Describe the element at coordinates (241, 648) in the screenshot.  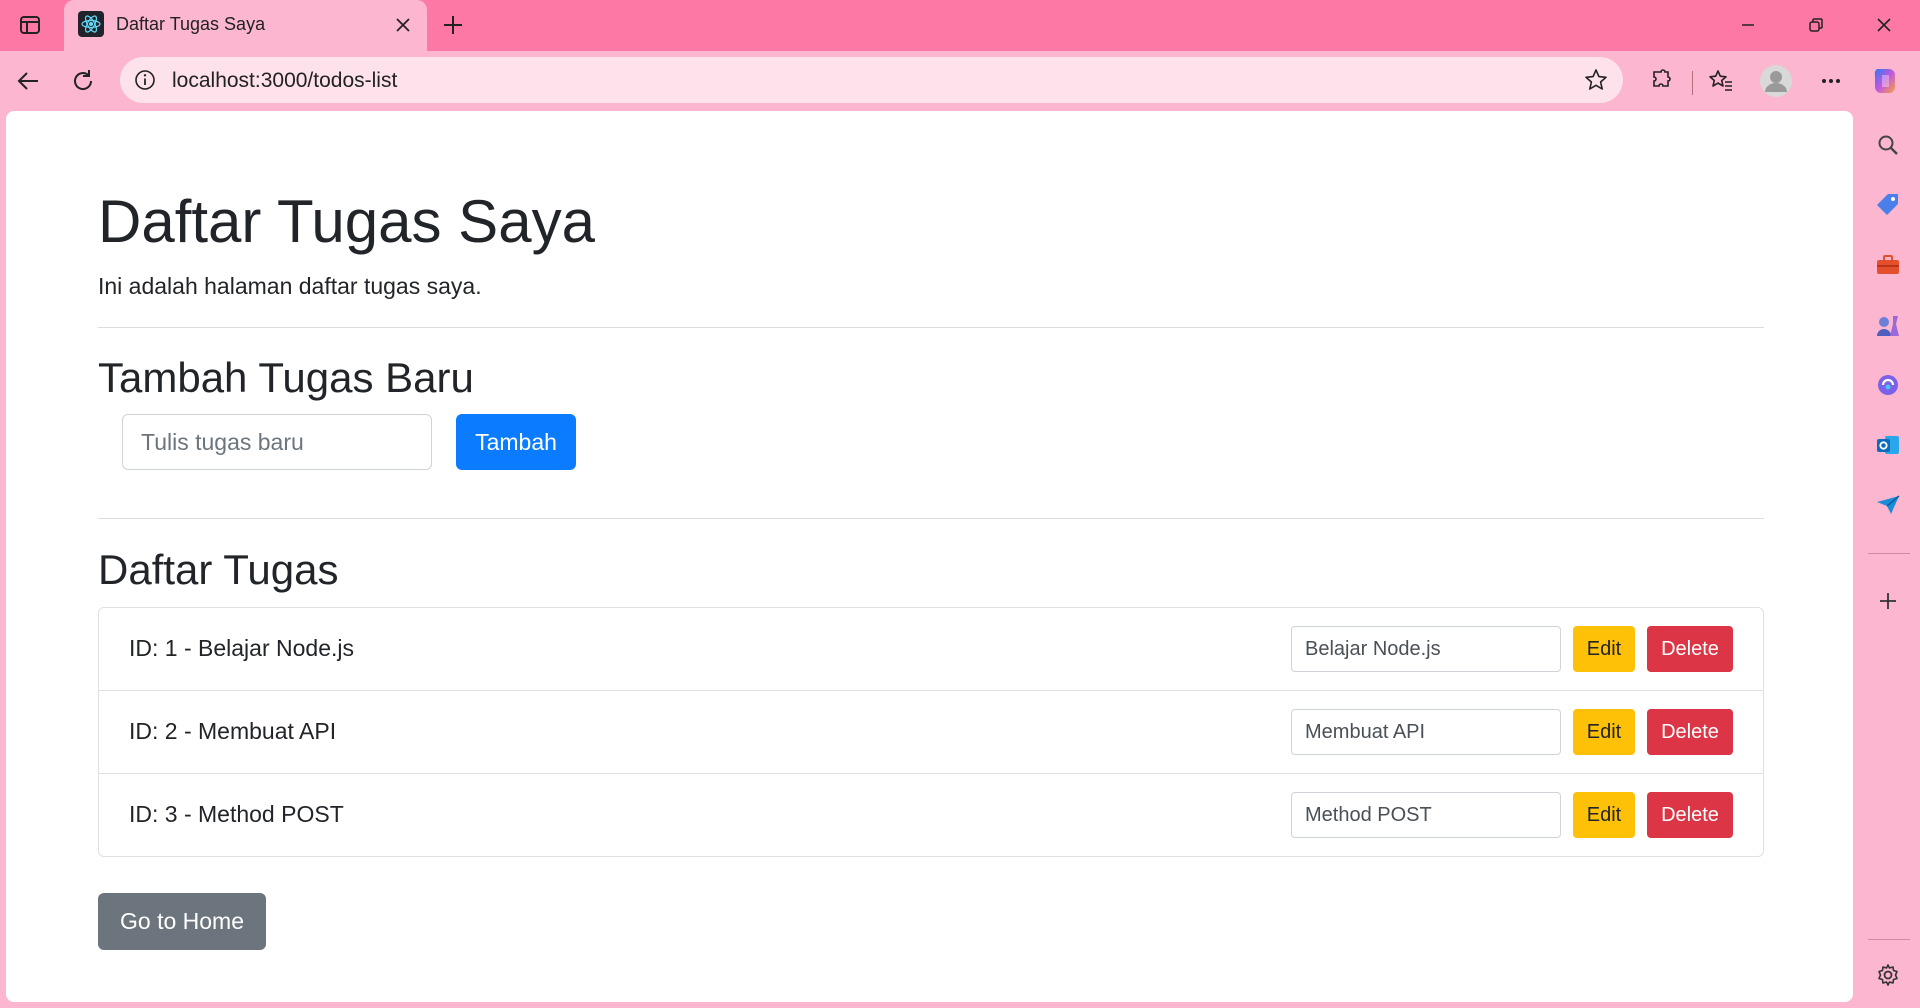
I see `task-label: ID: 1 - Belajar Node.js` at that location.